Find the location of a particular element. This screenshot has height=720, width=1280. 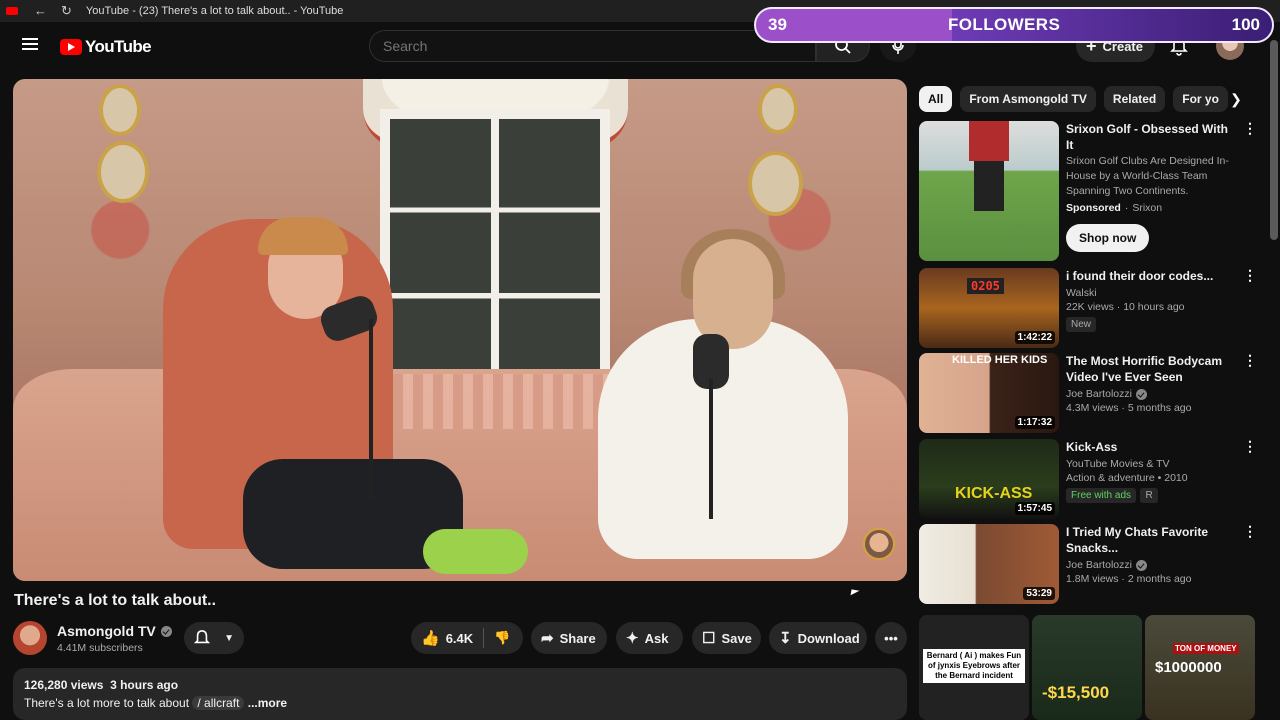

view-count: 1.8M views is located at coordinates (1092, 579).